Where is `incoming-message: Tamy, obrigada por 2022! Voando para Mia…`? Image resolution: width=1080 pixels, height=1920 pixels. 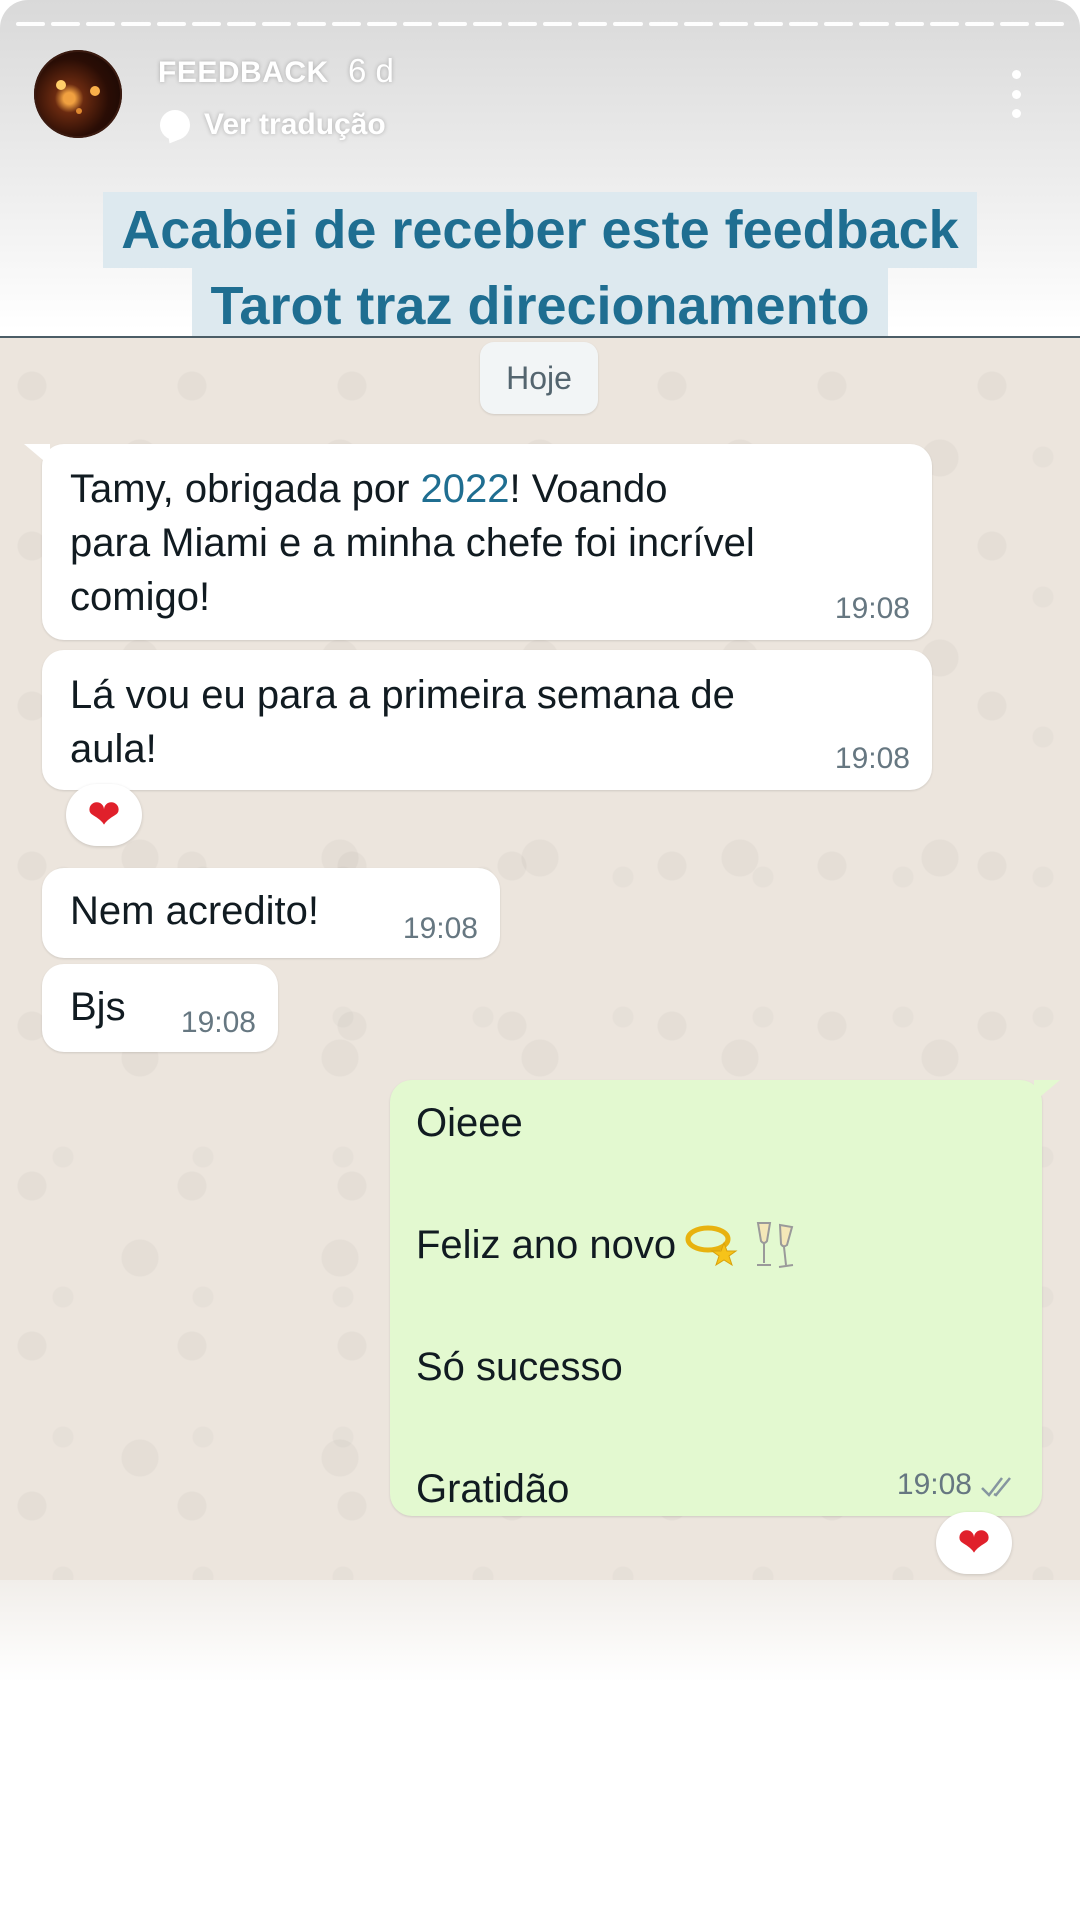
incoming-message: Tamy, obrigada por 2022! Voando para Mia… is located at coordinates (478, 542).